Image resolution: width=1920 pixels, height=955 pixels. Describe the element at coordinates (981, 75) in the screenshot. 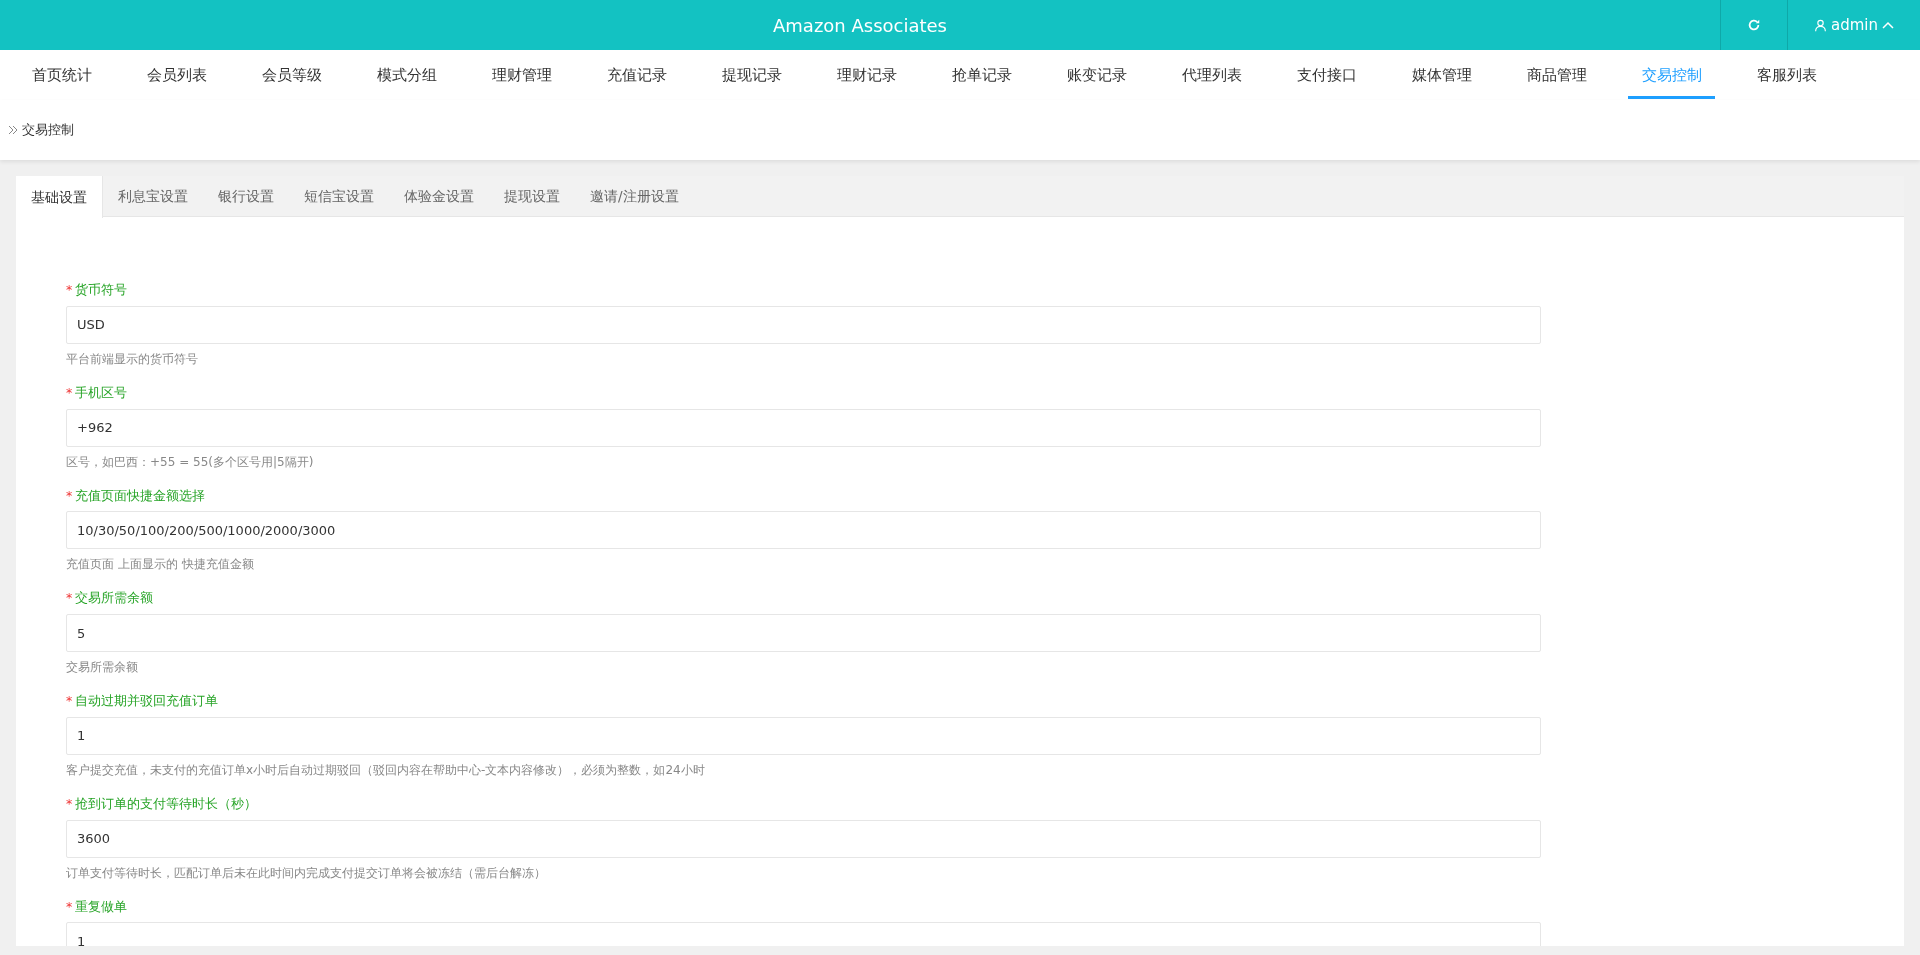

I see `nav-tab: 抢单记录` at that location.